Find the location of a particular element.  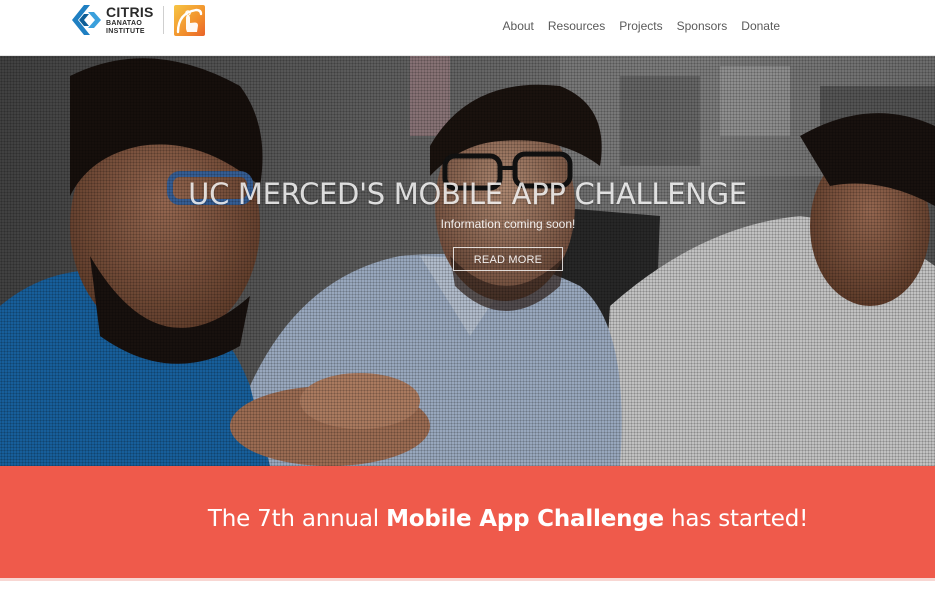

banner-prefix: The 7th annual is located at coordinates (297, 519).